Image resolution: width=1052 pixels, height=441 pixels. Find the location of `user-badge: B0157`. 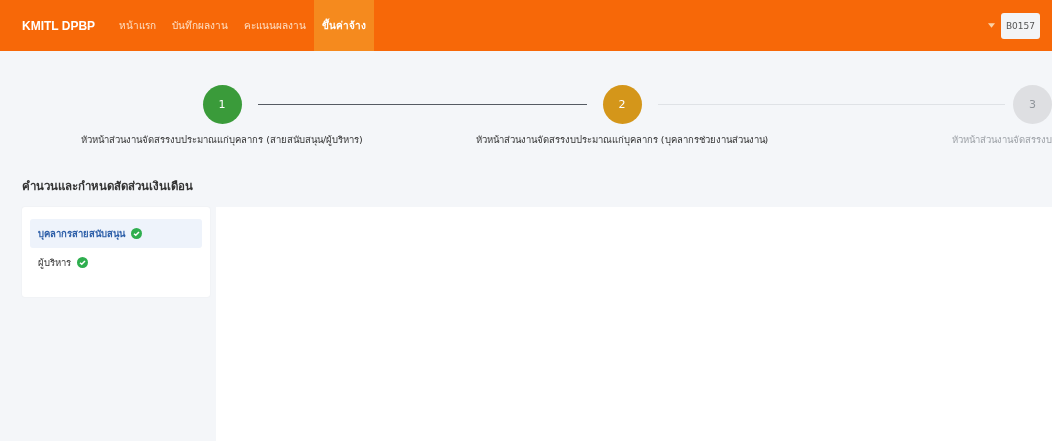

user-badge: B0157 is located at coordinates (1020, 25).